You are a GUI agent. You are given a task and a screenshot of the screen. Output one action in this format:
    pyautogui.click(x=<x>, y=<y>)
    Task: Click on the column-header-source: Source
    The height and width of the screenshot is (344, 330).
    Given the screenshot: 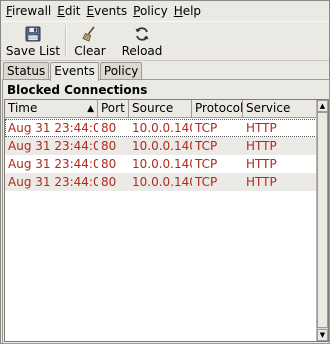 What is the action you would take?
    pyautogui.click(x=160, y=109)
    